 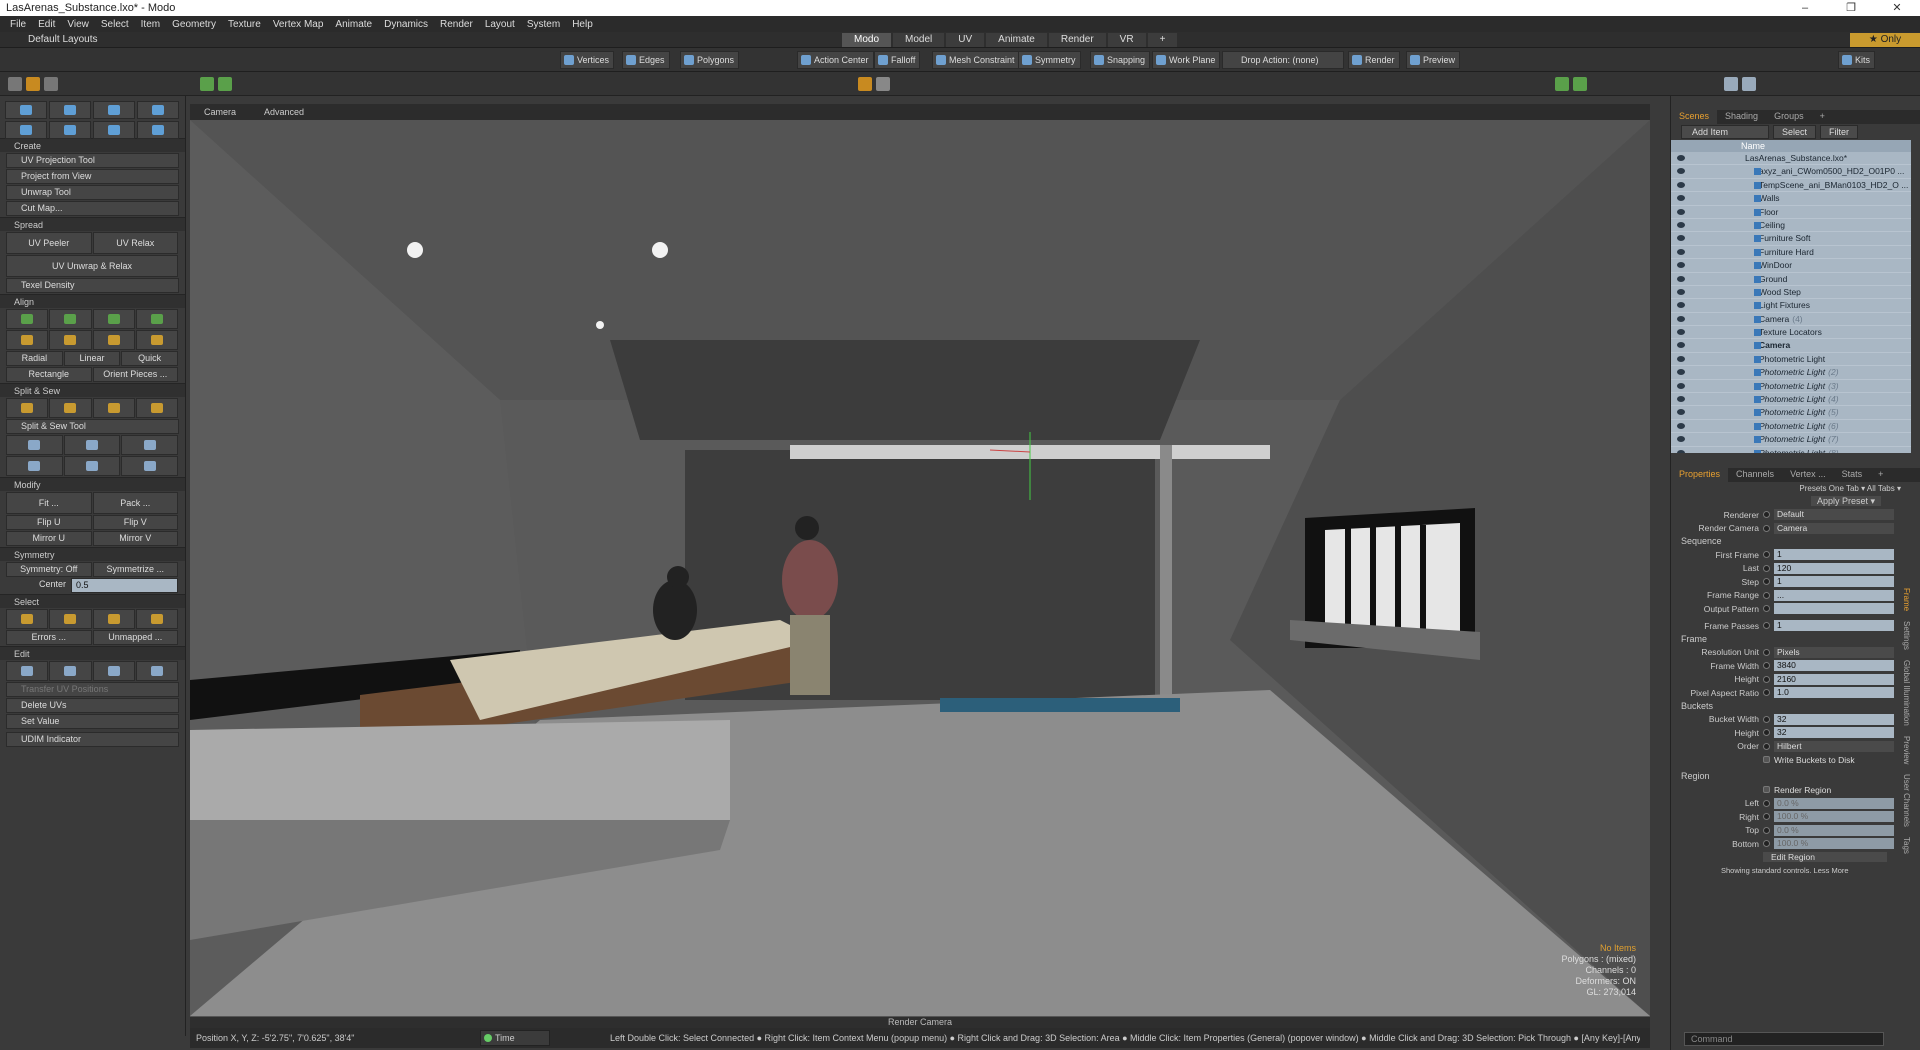 What do you see at coordinates (1845, 501) in the screenshot?
I see `apply-preset-dropdown: Apply Preset ▾` at bounding box center [1845, 501].